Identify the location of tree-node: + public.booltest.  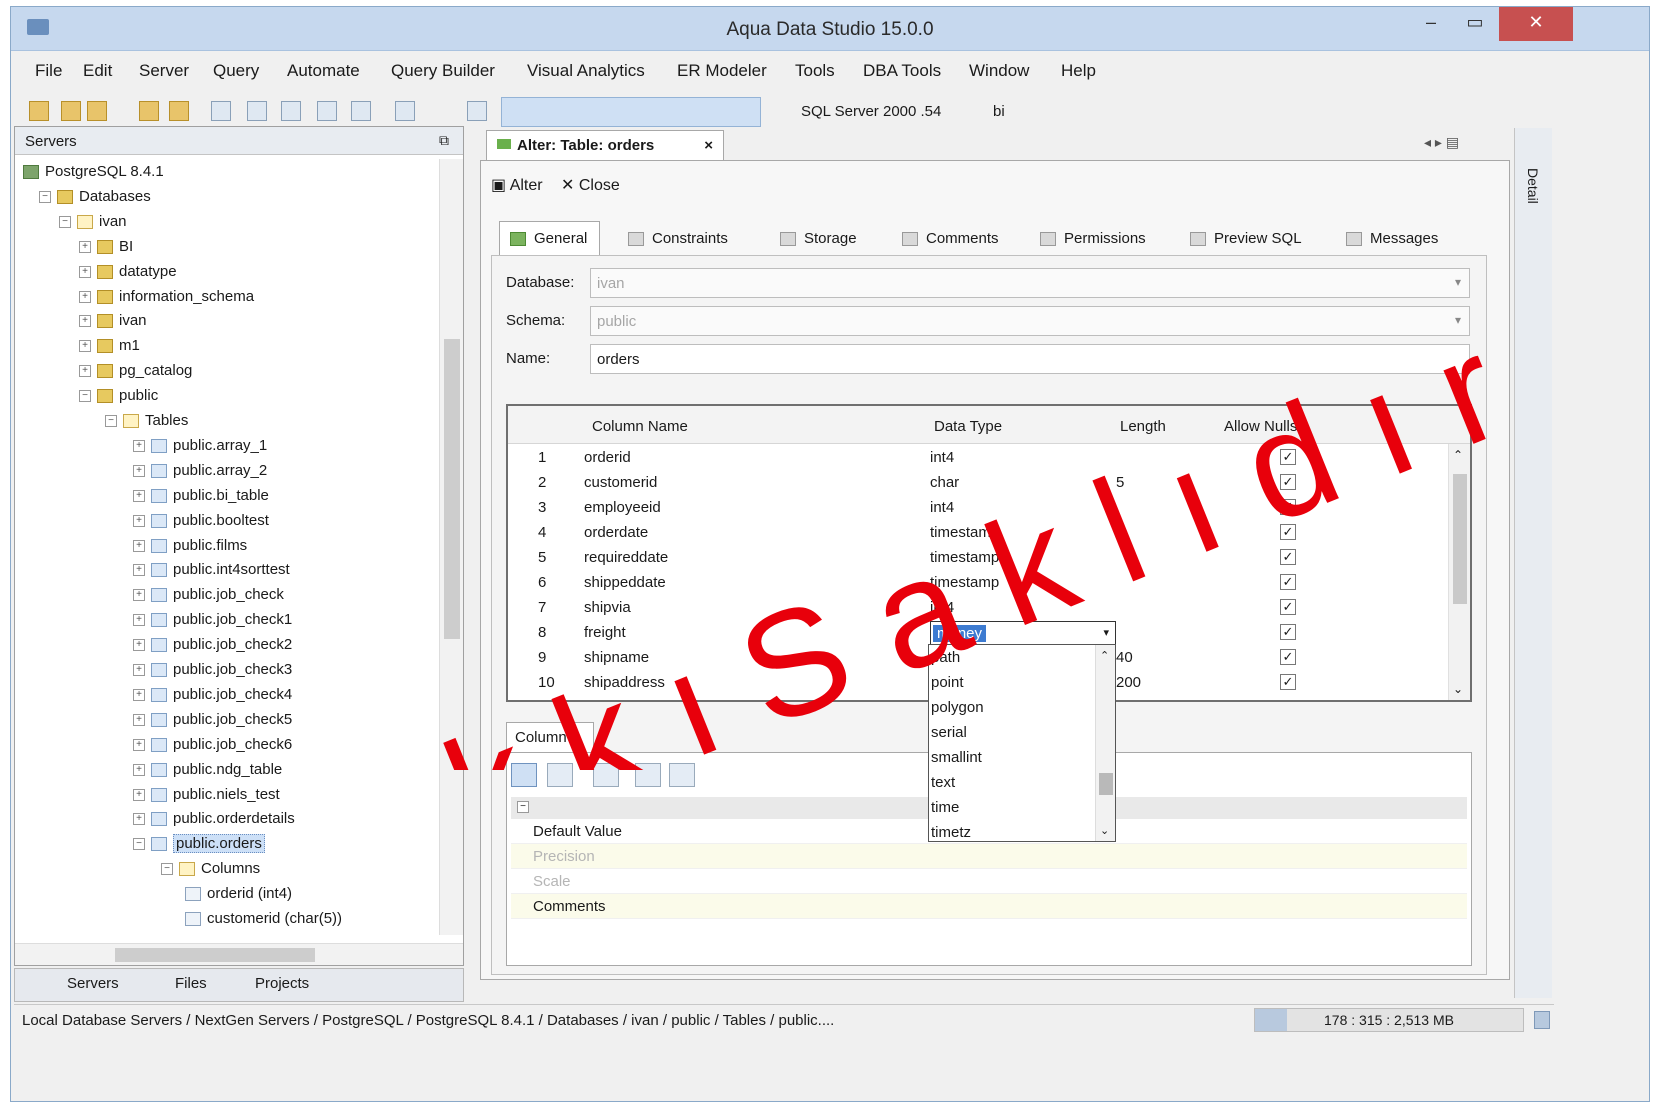
(201, 524).